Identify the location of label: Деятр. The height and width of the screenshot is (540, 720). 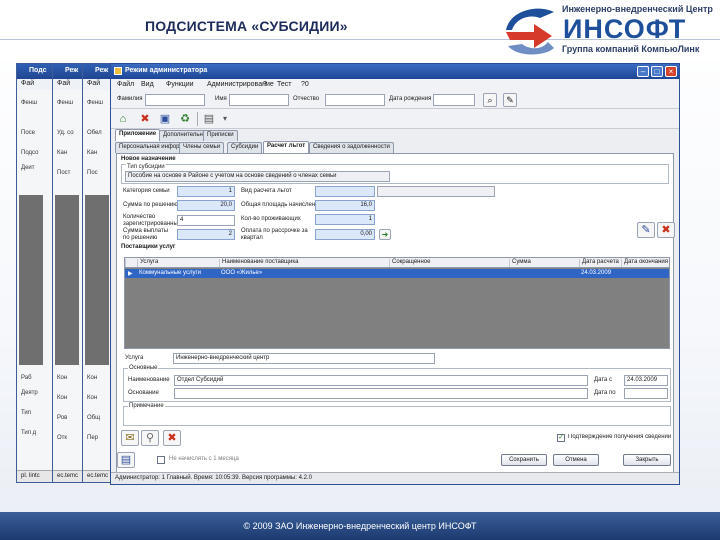
(29, 393).